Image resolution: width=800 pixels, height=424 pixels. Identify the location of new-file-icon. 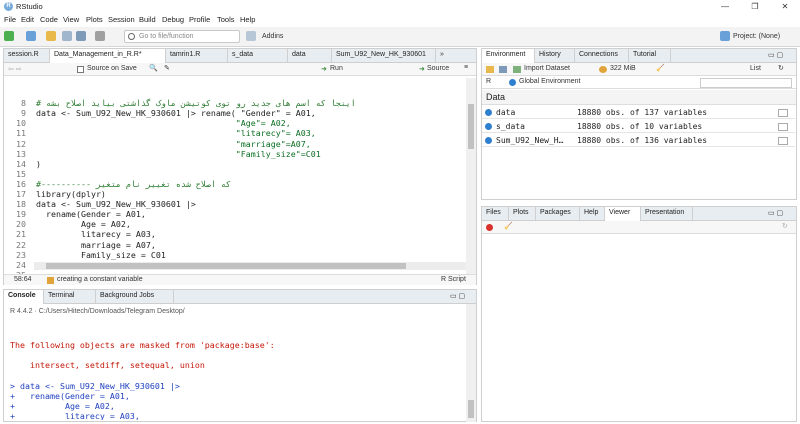
(9, 36).